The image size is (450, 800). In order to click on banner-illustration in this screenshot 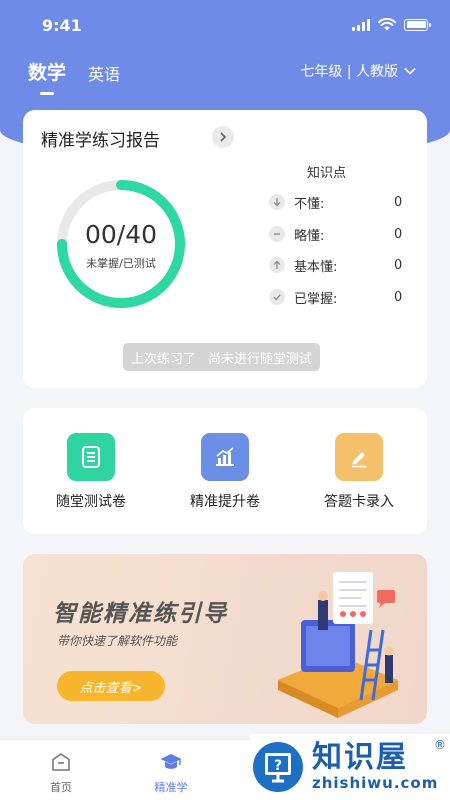, I will do `click(338, 645)`.